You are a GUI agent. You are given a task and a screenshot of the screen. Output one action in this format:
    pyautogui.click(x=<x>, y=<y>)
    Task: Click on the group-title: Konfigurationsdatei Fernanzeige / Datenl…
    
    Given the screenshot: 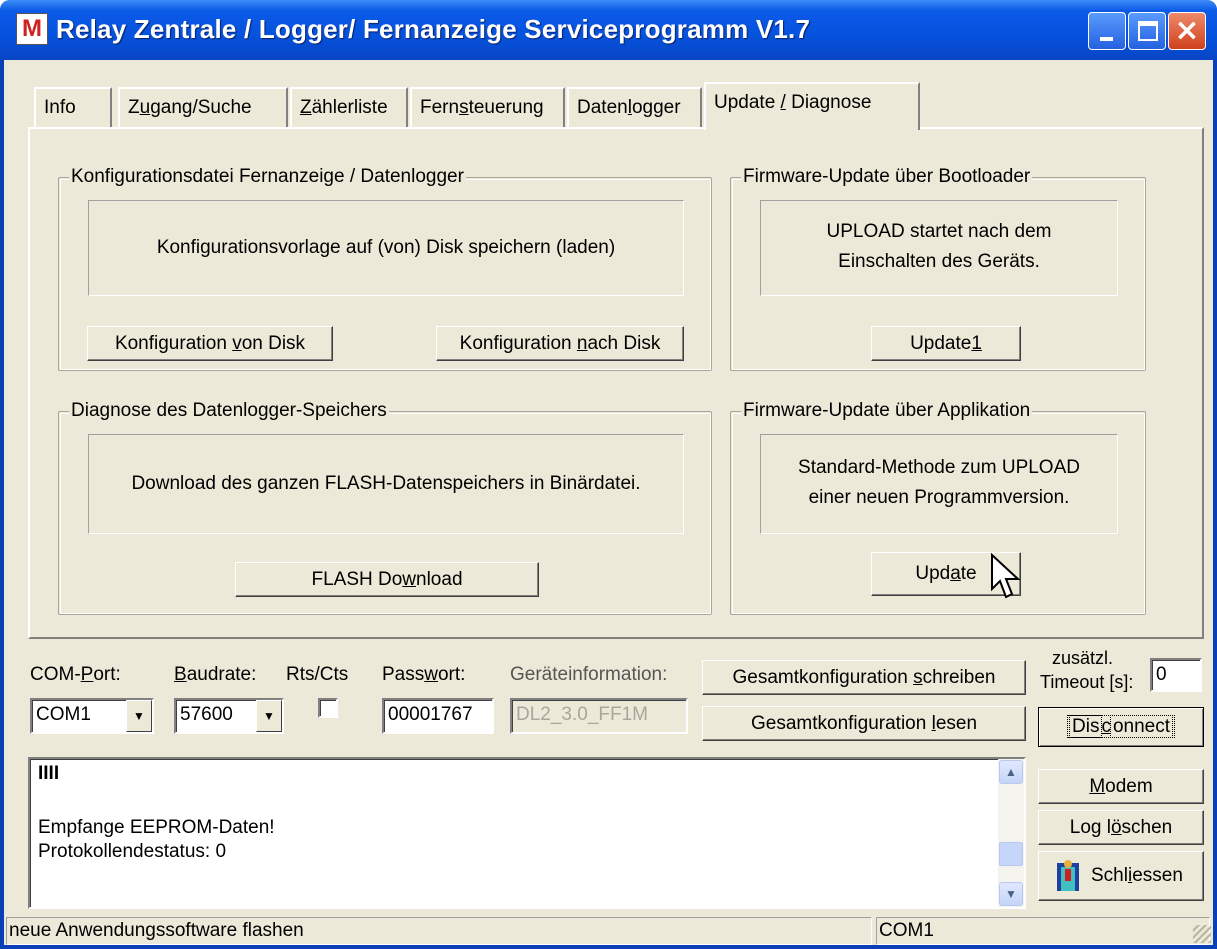 What is the action you would take?
    pyautogui.click(x=267, y=177)
    